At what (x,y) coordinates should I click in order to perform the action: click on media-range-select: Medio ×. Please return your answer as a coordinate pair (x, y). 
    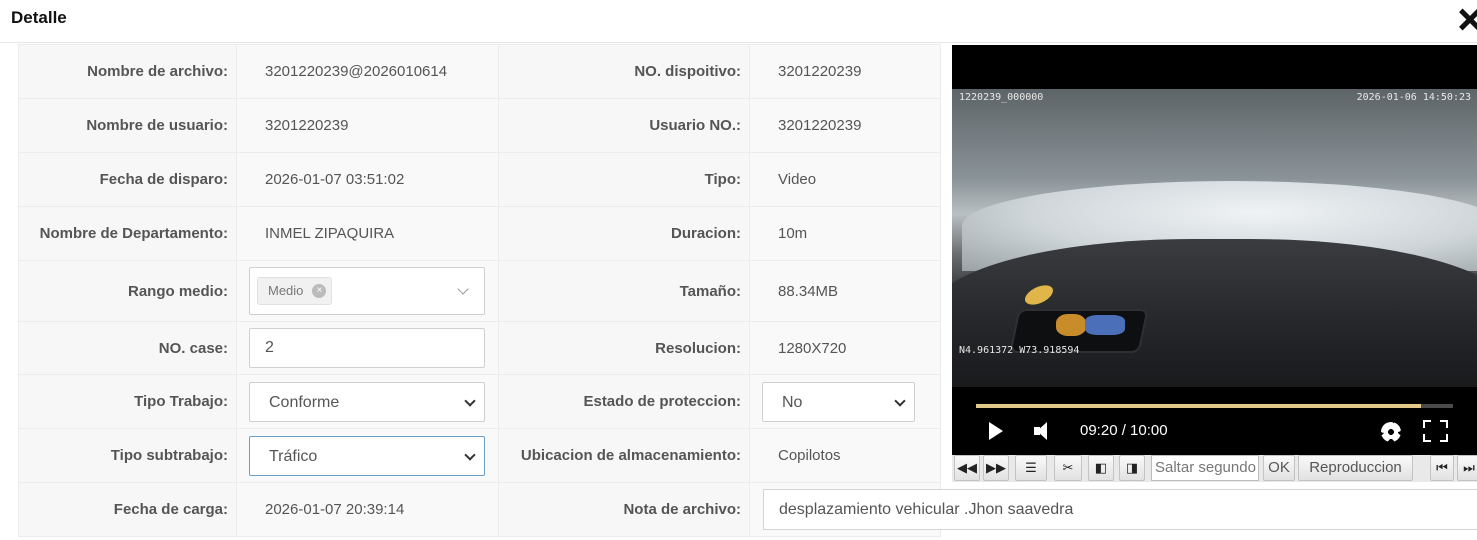
    Looking at the image, I should click on (367, 291).